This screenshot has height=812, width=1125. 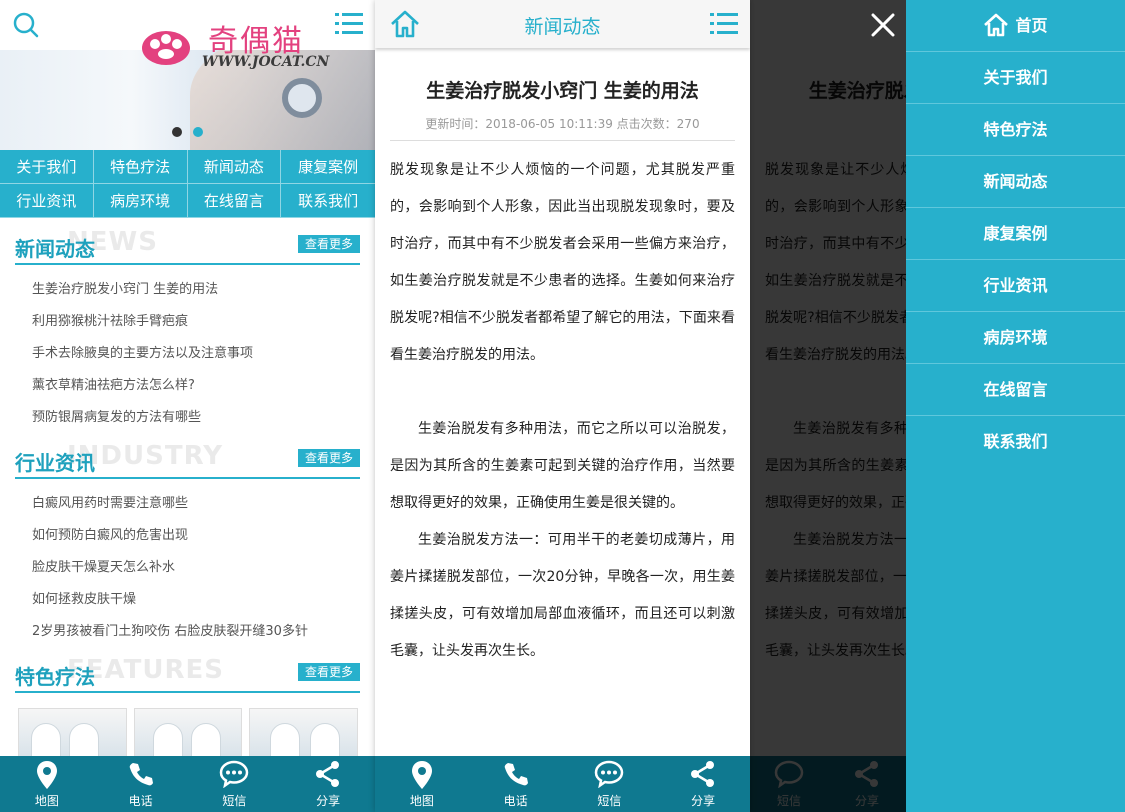 What do you see at coordinates (233, 45) in the screenshot?
I see `site-logo: 奇偶猫 WWW.JOCAT.CN` at bounding box center [233, 45].